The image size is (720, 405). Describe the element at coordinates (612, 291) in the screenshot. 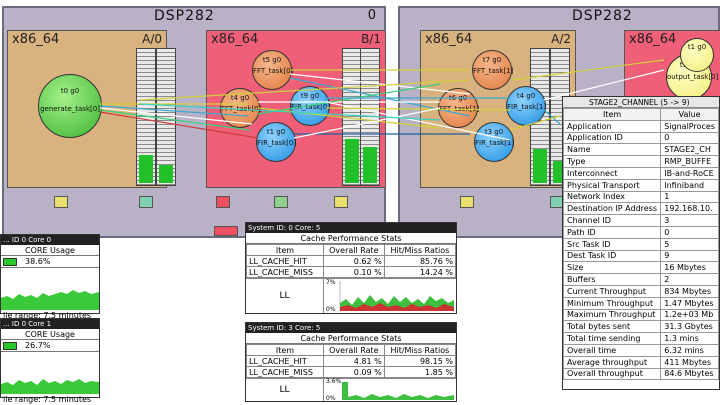

I see `property-name: Current Throughput` at that location.